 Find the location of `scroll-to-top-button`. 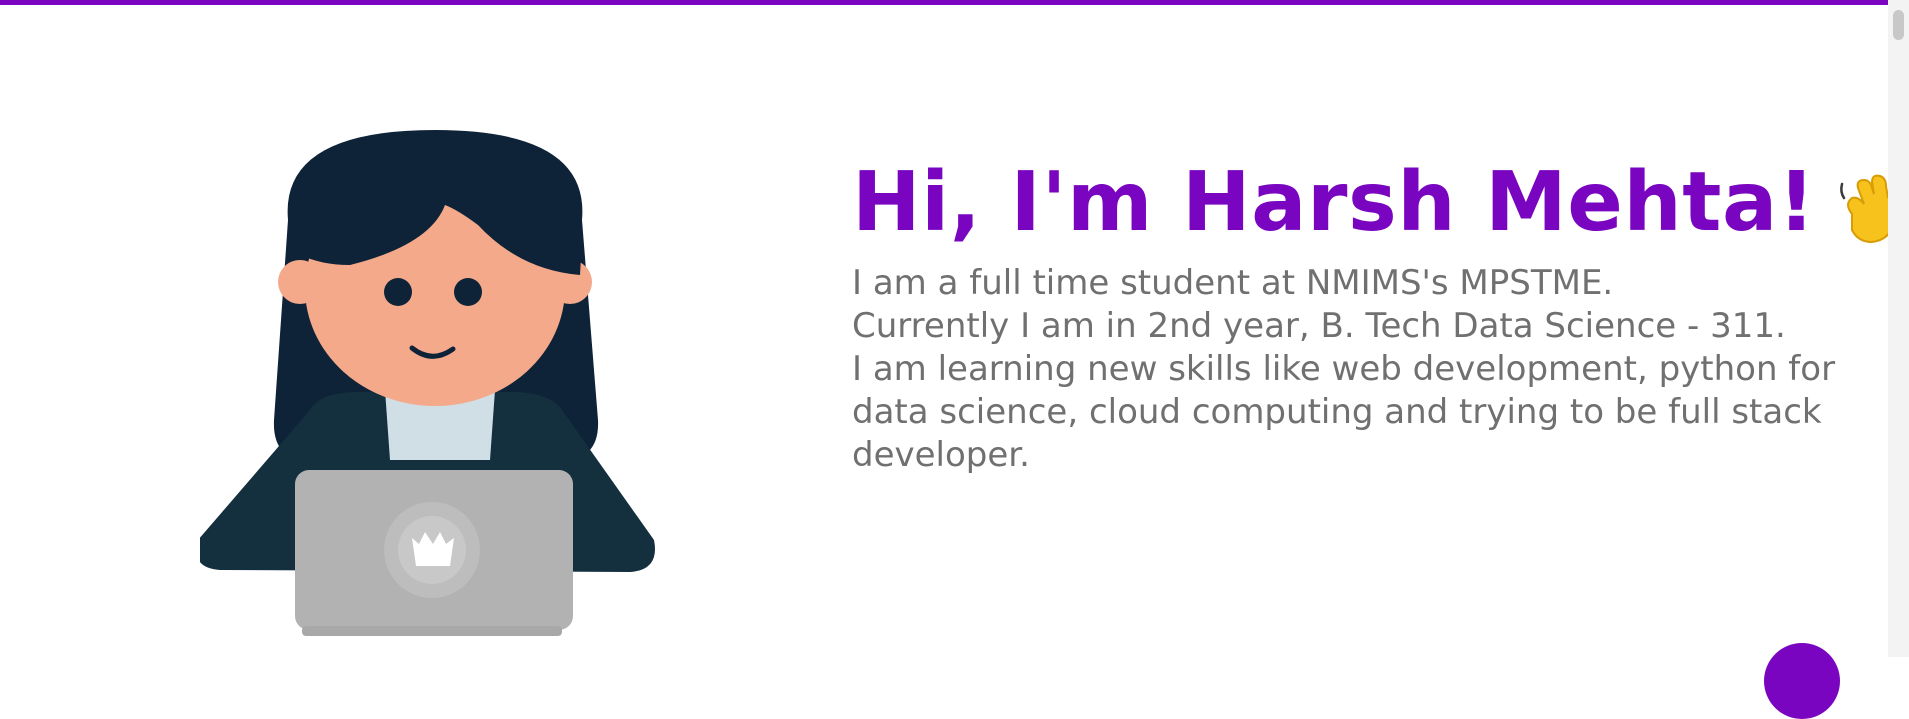

scroll-to-top-button is located at coordinates (1802, 681).